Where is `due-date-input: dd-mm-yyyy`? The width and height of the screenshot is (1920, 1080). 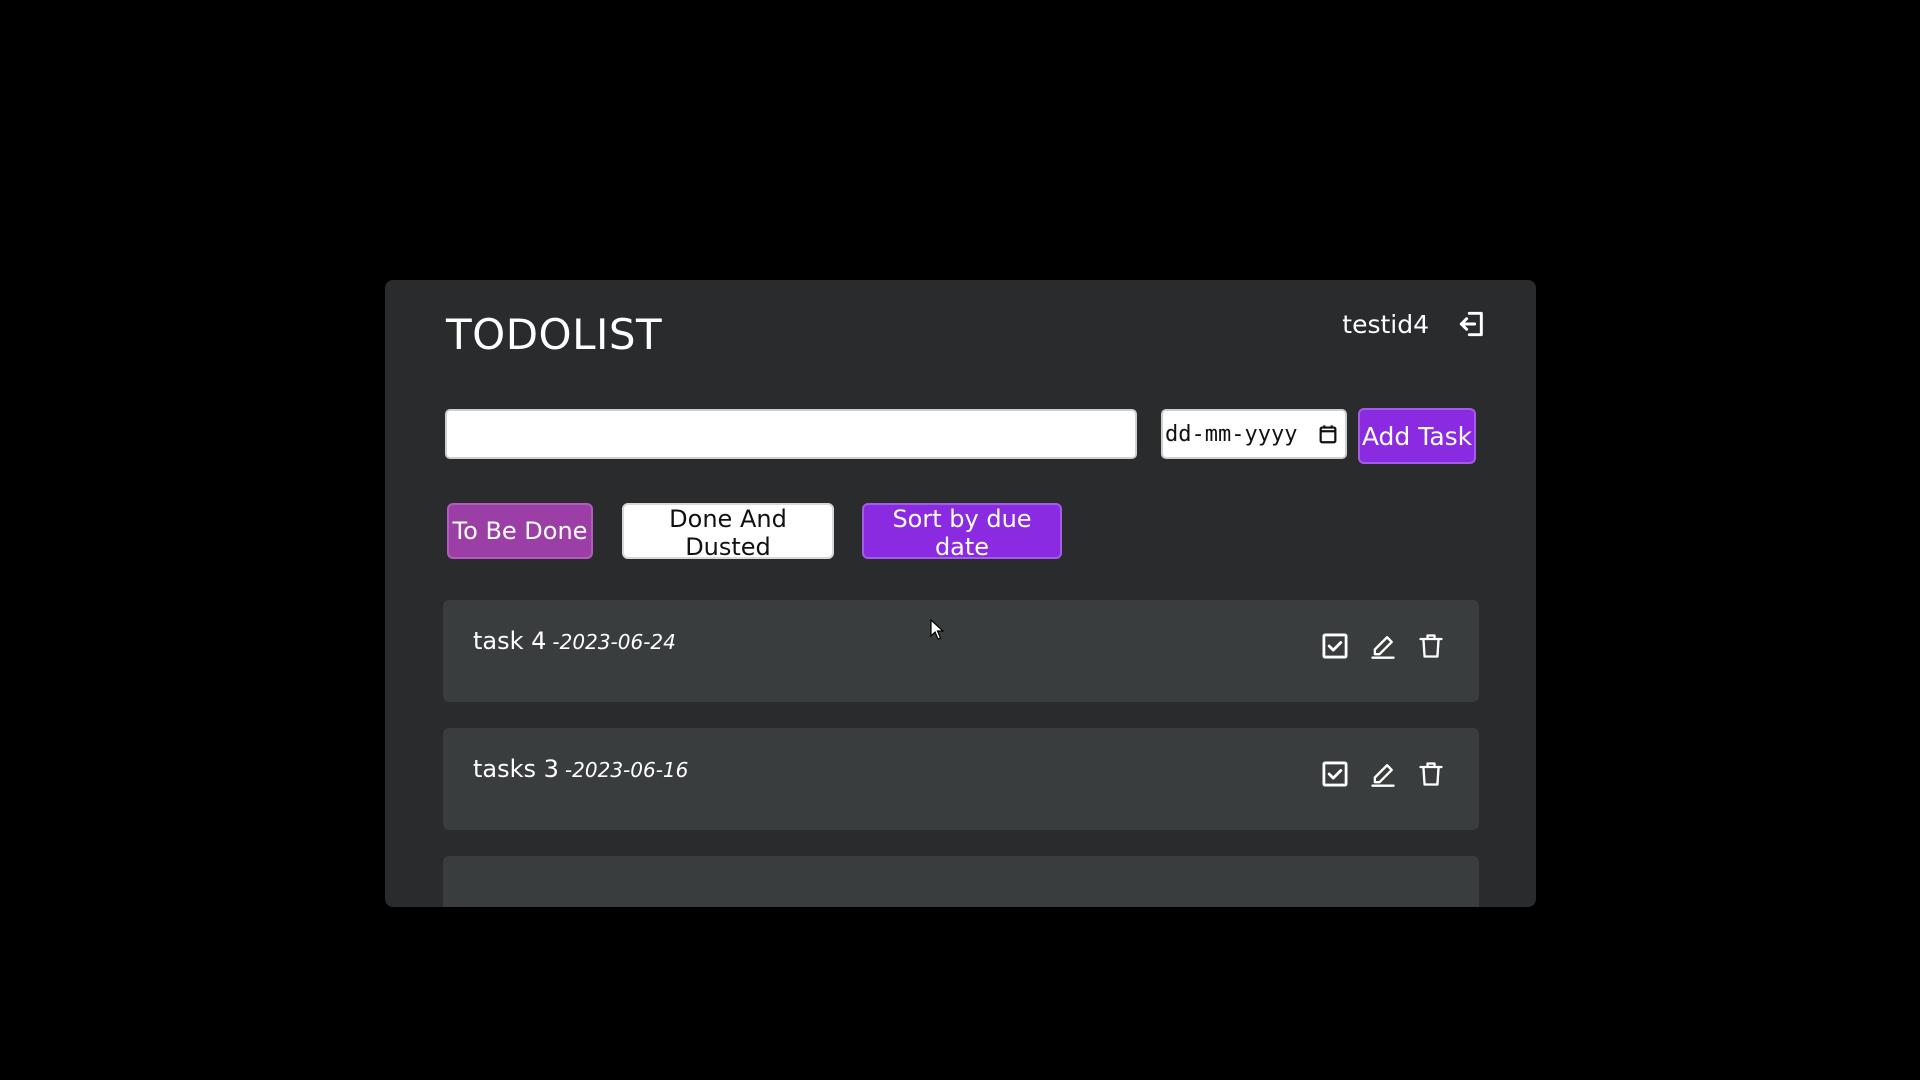 due-date-input: dd-mm-yyyy is located at coordinates (1254, 434).